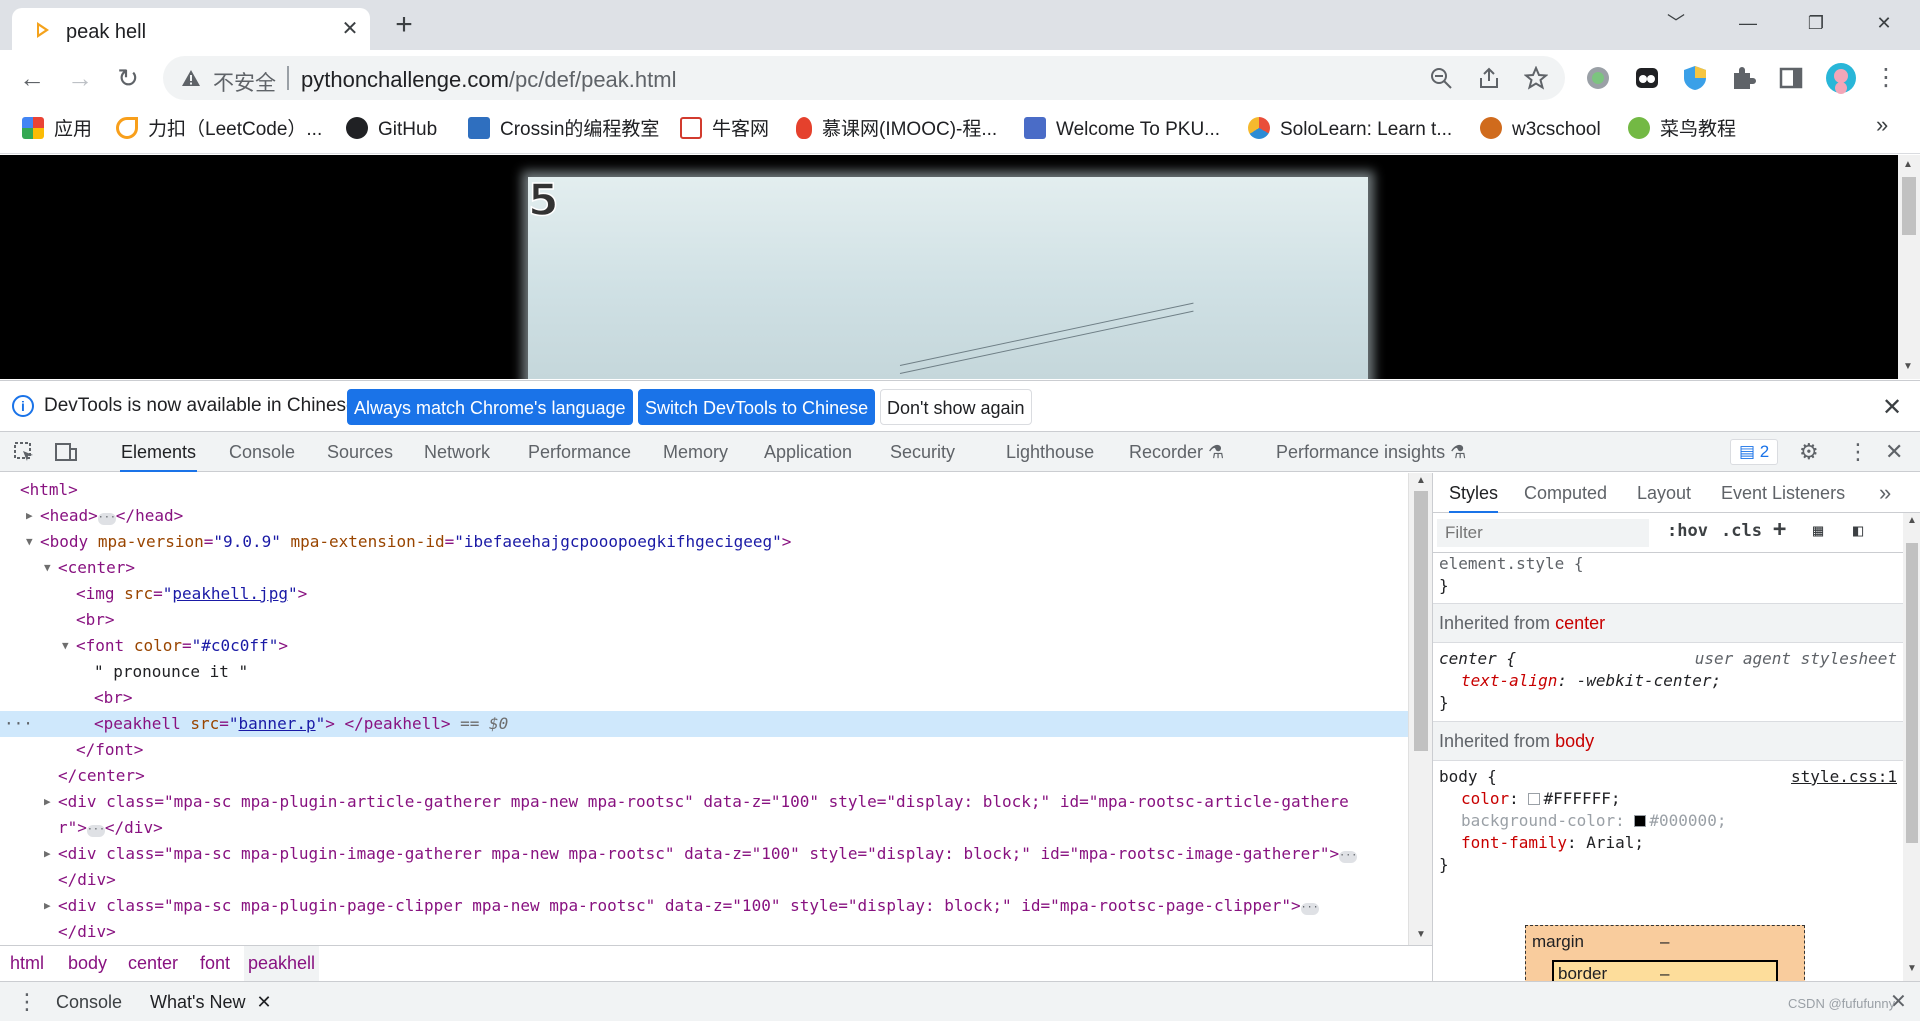  I want to click on dom-node-div-clipper-close: </div>, so click(704, 932).